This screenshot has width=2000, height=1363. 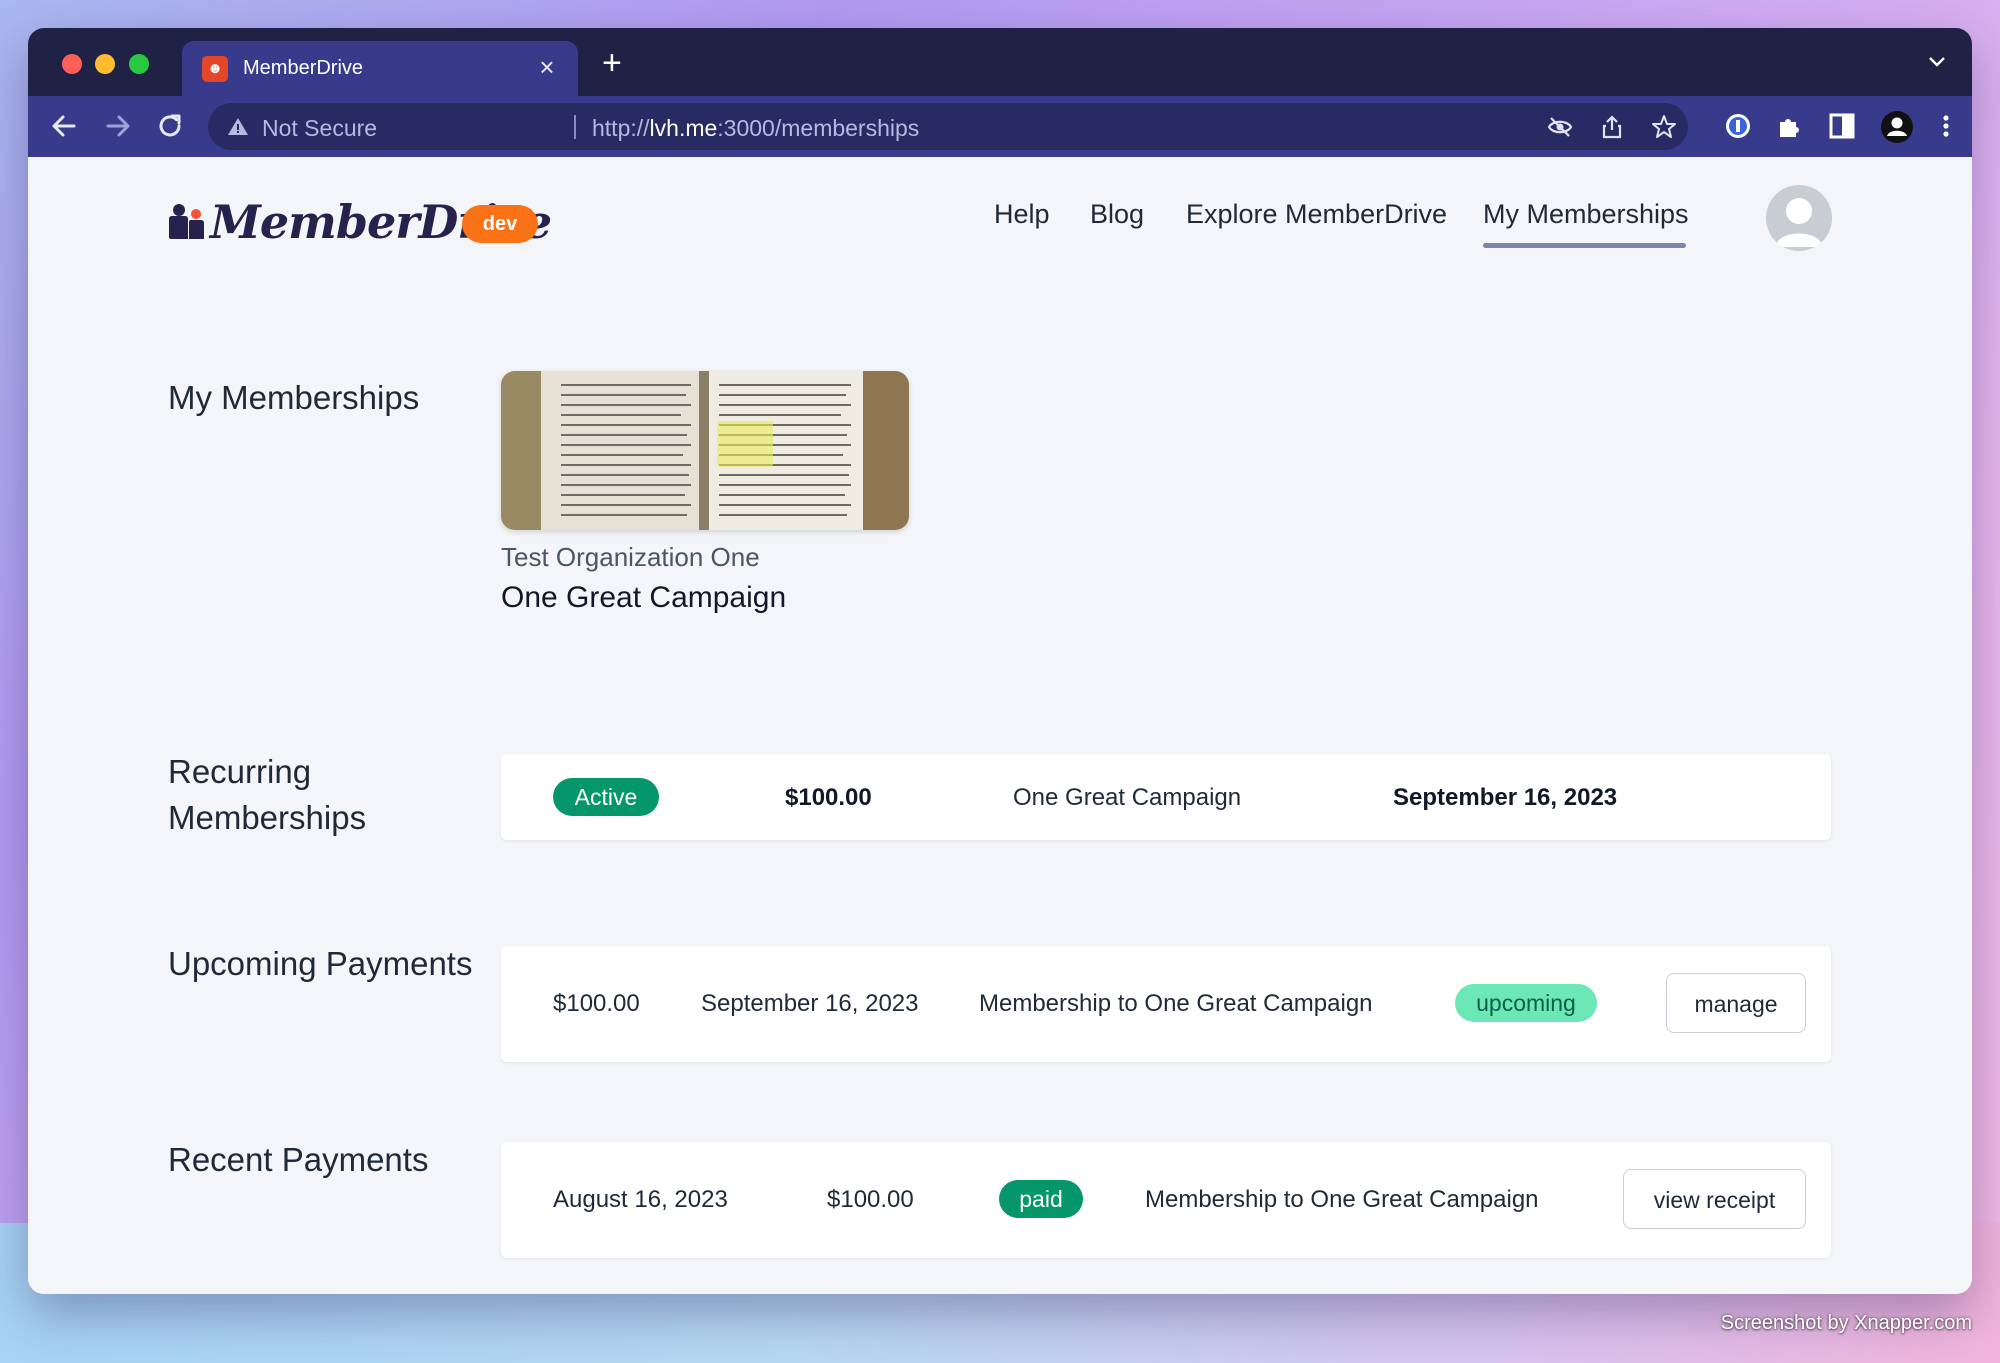 What do you see at coordinates (64, 126) in the screenshot?
I see `back-arrow-icon` at bounding box center [64, 126].